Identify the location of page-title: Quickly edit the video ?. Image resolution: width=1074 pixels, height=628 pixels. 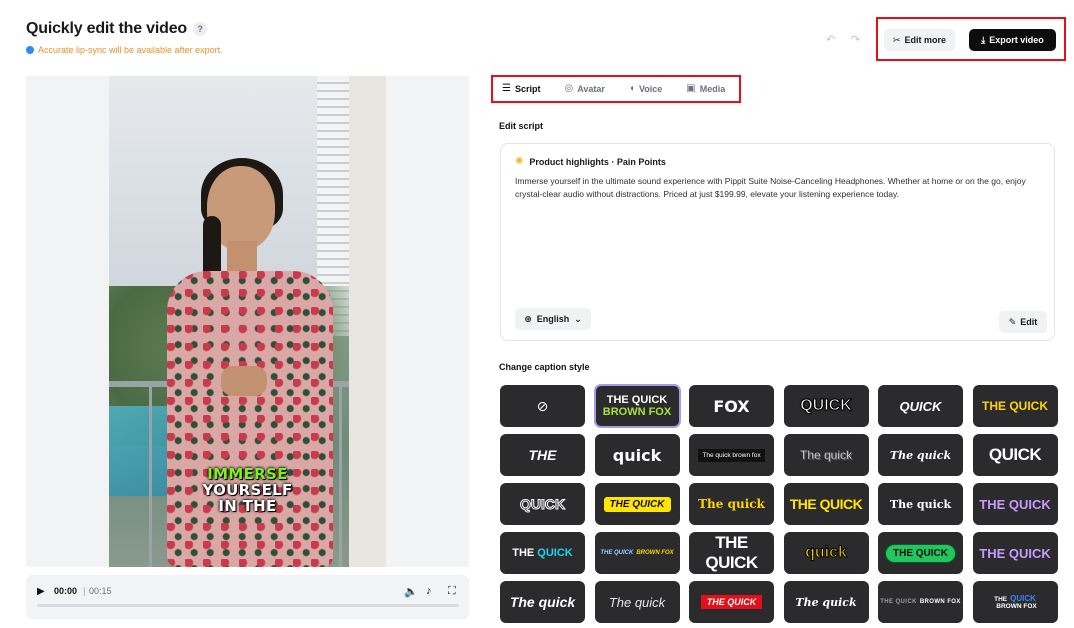
(116, 29).